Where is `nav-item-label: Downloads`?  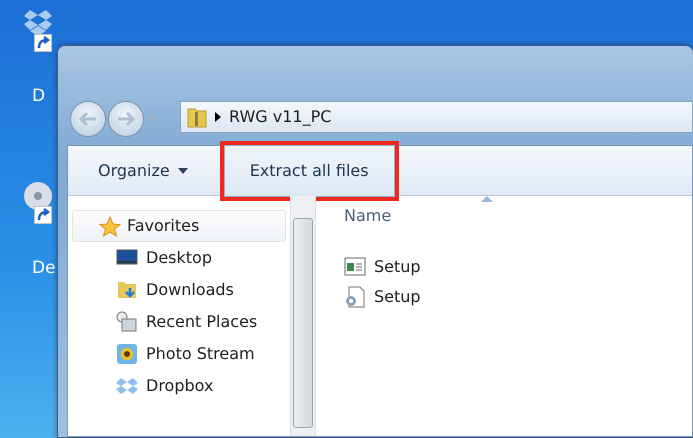 nav-item-label: Downloads is located at coordinates (190, 290).